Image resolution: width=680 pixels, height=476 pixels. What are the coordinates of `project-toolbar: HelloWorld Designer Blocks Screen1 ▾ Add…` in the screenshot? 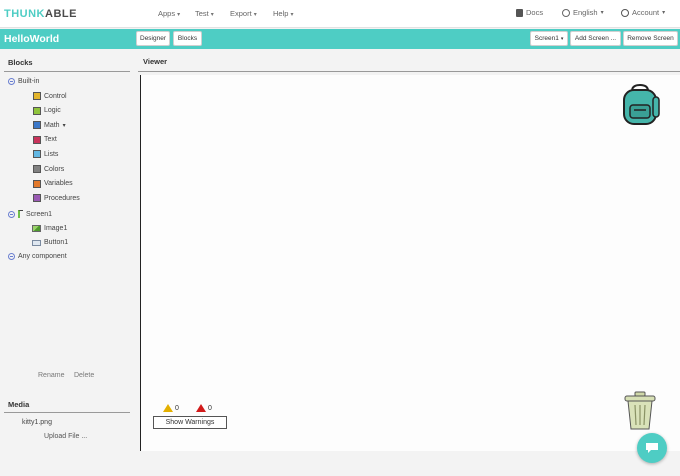 It's located at (340, 39).